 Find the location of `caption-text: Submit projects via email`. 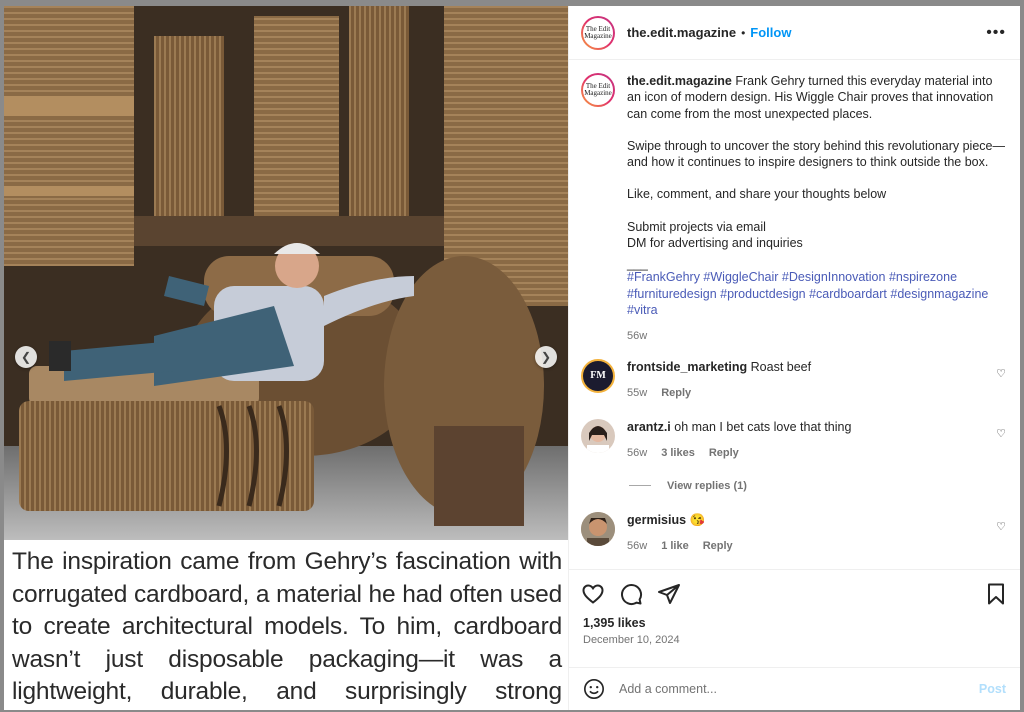

caption-text: Submit projects via email is located at coordinates (696, 226).